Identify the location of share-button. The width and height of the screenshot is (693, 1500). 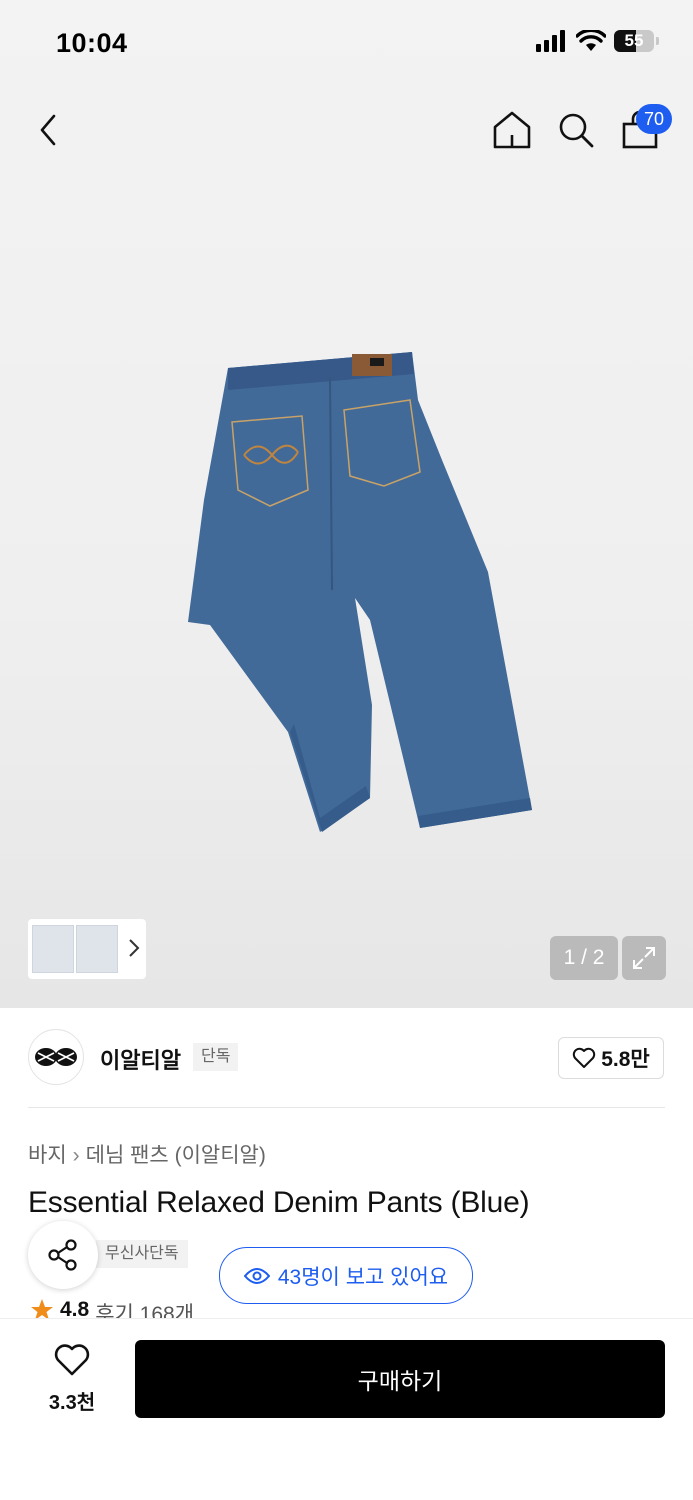
(63, 1255).